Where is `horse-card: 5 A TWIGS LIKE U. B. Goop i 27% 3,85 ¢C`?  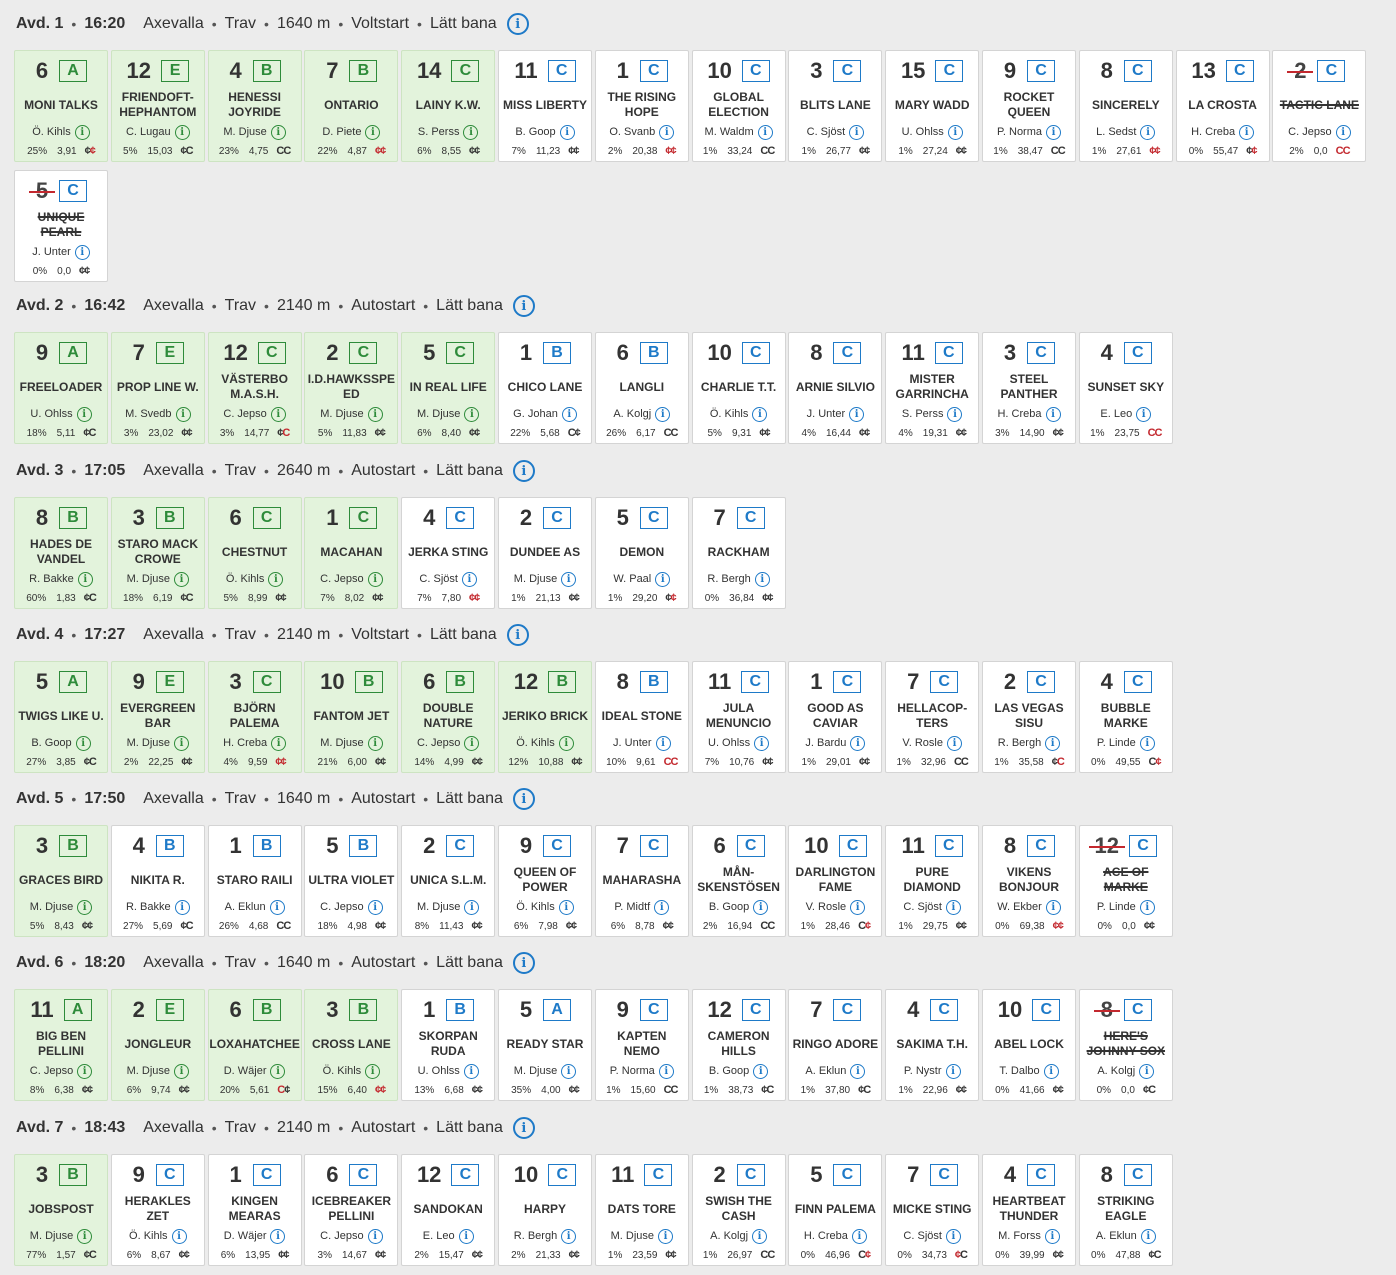
horse-card: 5 A TWIGS LIKE U. B. Goop i 27% 3,85 ¢C is located at coordinates (61, 717).